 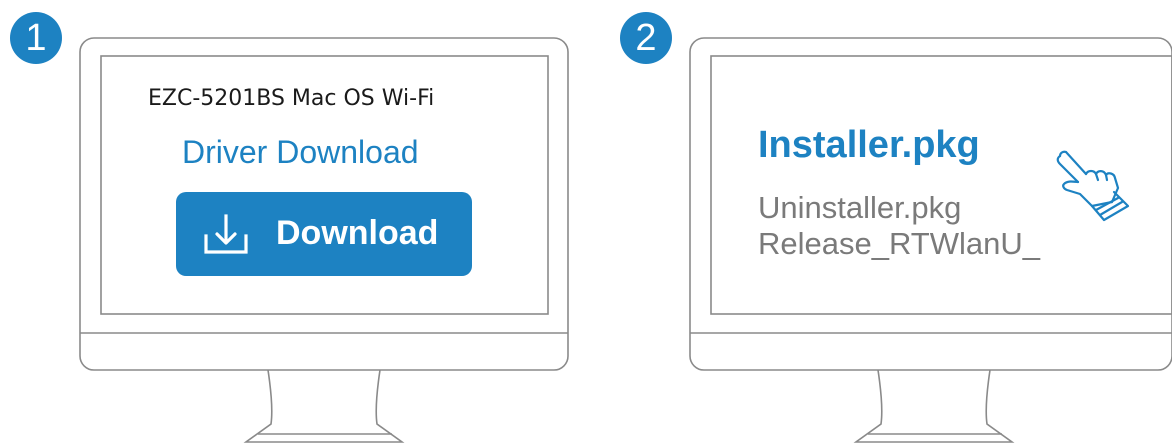 I want to click on download-button: Download, so click(x=324, y=234).